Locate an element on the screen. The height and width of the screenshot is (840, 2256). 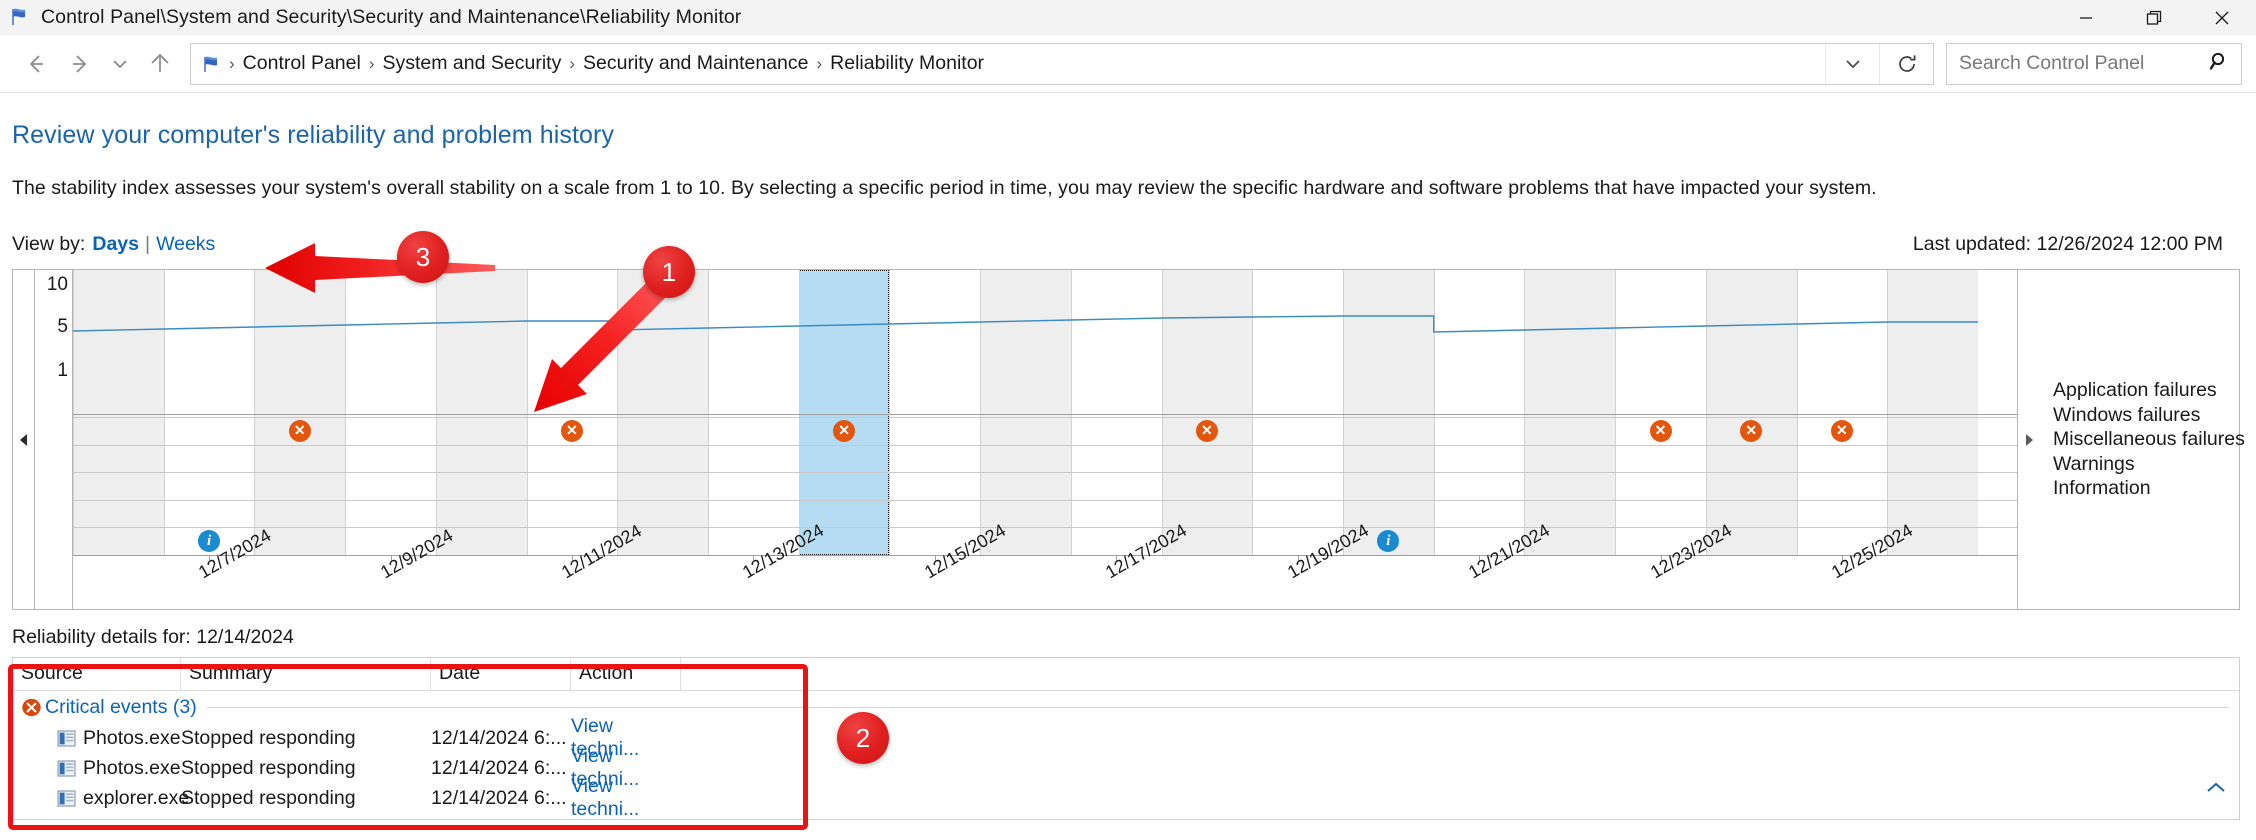
legend-item-windows-failures: Windows failures is located at coordinates (2127, 414).